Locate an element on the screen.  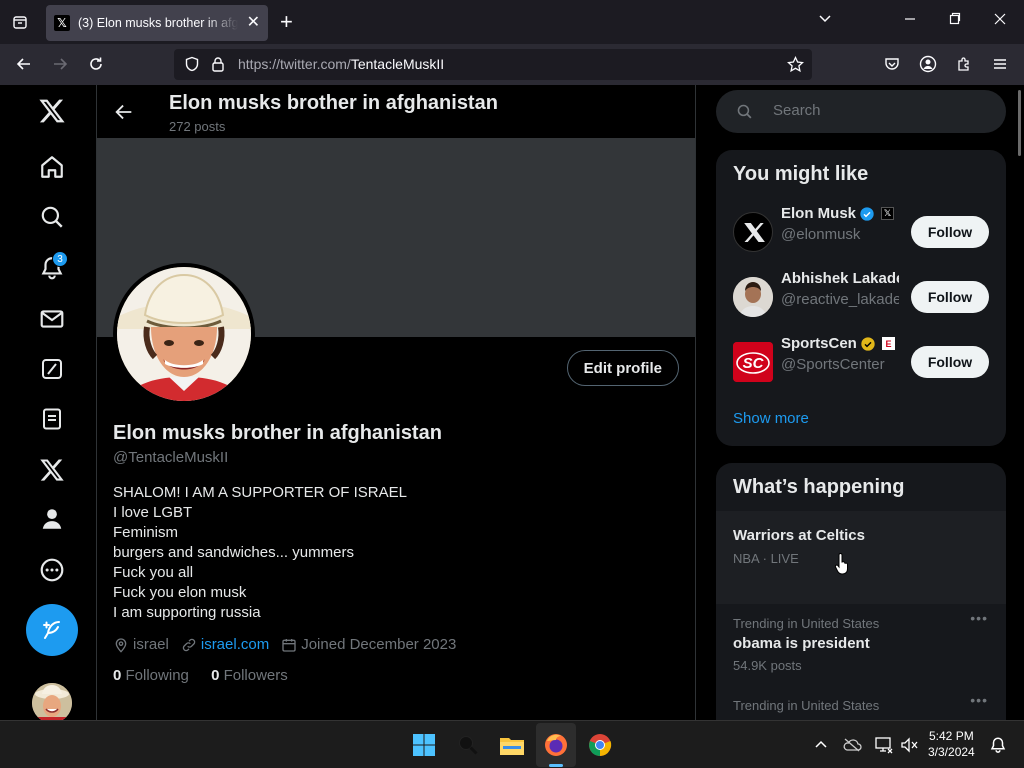
user-handle: @SportsCenter is located at coordinates (833, 364).